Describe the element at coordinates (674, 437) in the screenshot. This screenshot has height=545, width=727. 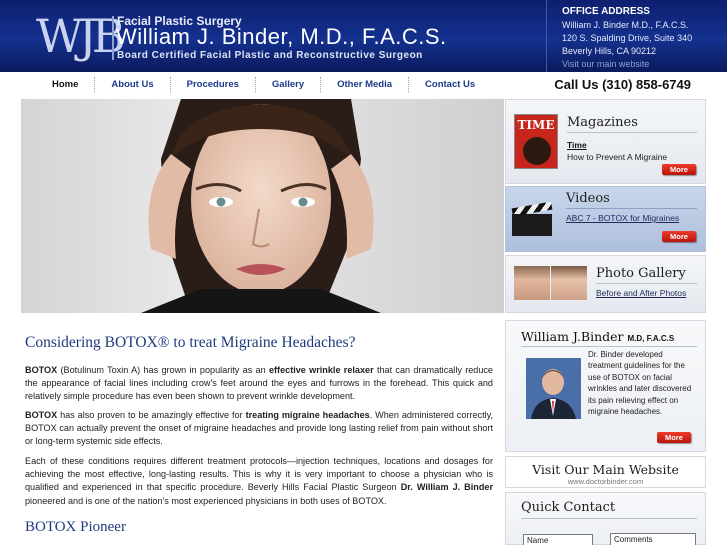
I see `doctor-more-button: More` at that location.